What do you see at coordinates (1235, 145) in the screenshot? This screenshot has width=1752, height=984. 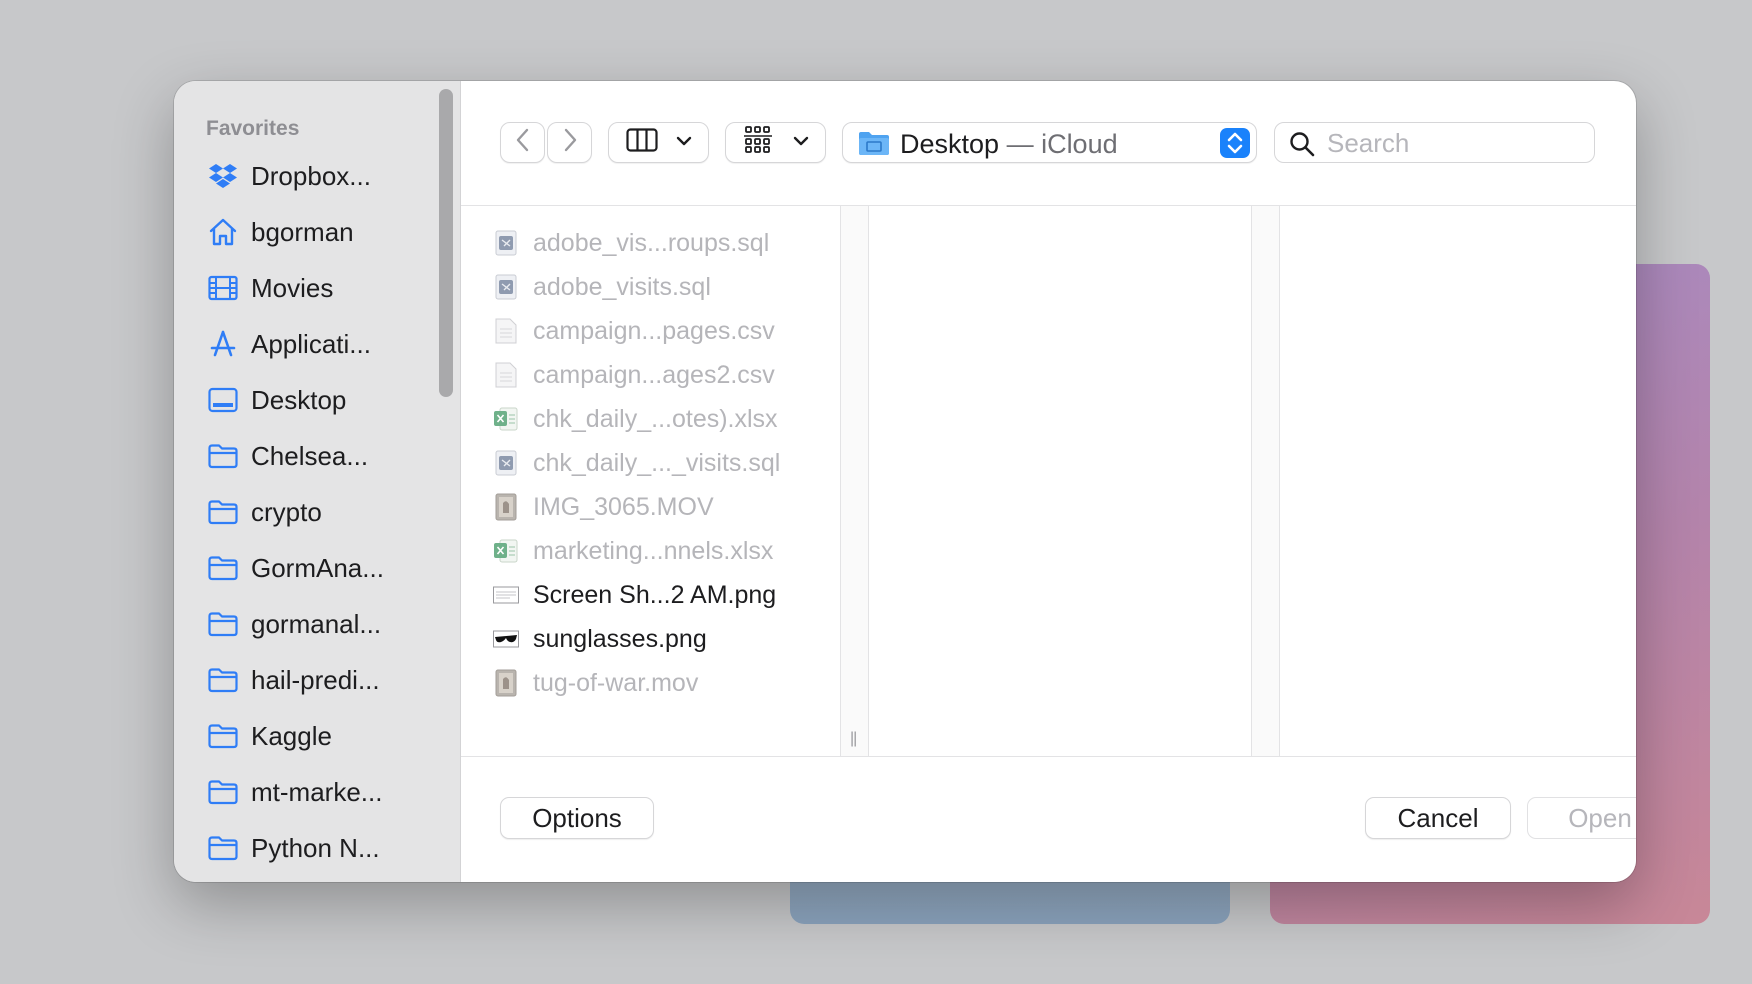 I see `popup-stepper-icon` at bounding box center [1235, 145].